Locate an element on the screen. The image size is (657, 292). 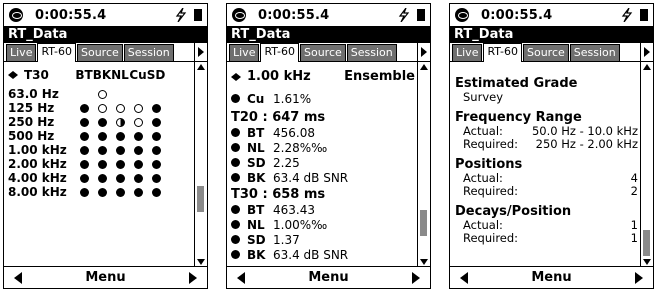
softkey-bar: Menu is located at coordinates (551, 277).